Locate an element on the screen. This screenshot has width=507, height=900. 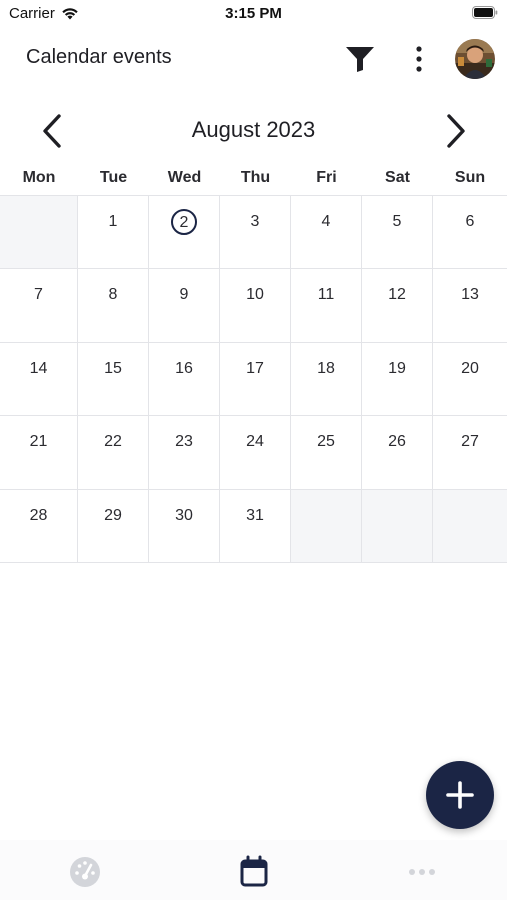
day-number-text: 10 is located at coordinates (255, 295).